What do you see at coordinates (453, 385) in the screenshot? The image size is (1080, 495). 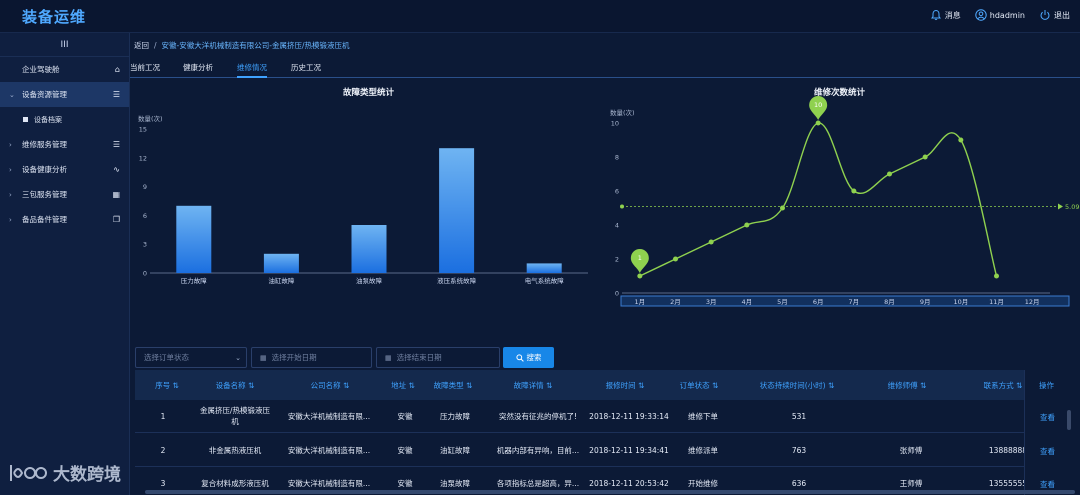 I see `col-header-fault-type: 故障类型 ⇅` at bounding box center [453, 385].